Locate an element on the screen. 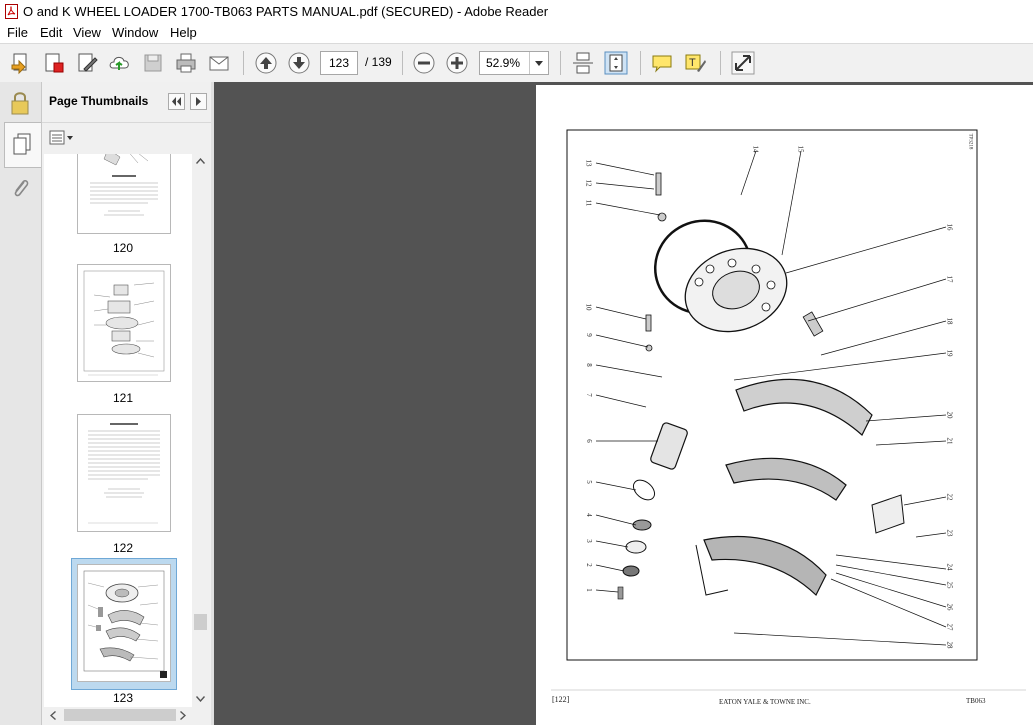 The height and width of the screenshot is (725, 1033). thumbnail-page-number: 123 is located at coordinates (123, 698).